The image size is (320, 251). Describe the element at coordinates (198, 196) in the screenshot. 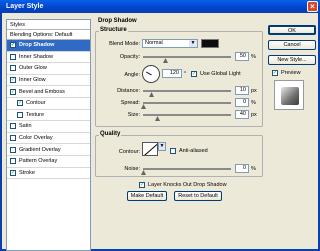

I see `reset-default-button: Reset to Default` at that location.